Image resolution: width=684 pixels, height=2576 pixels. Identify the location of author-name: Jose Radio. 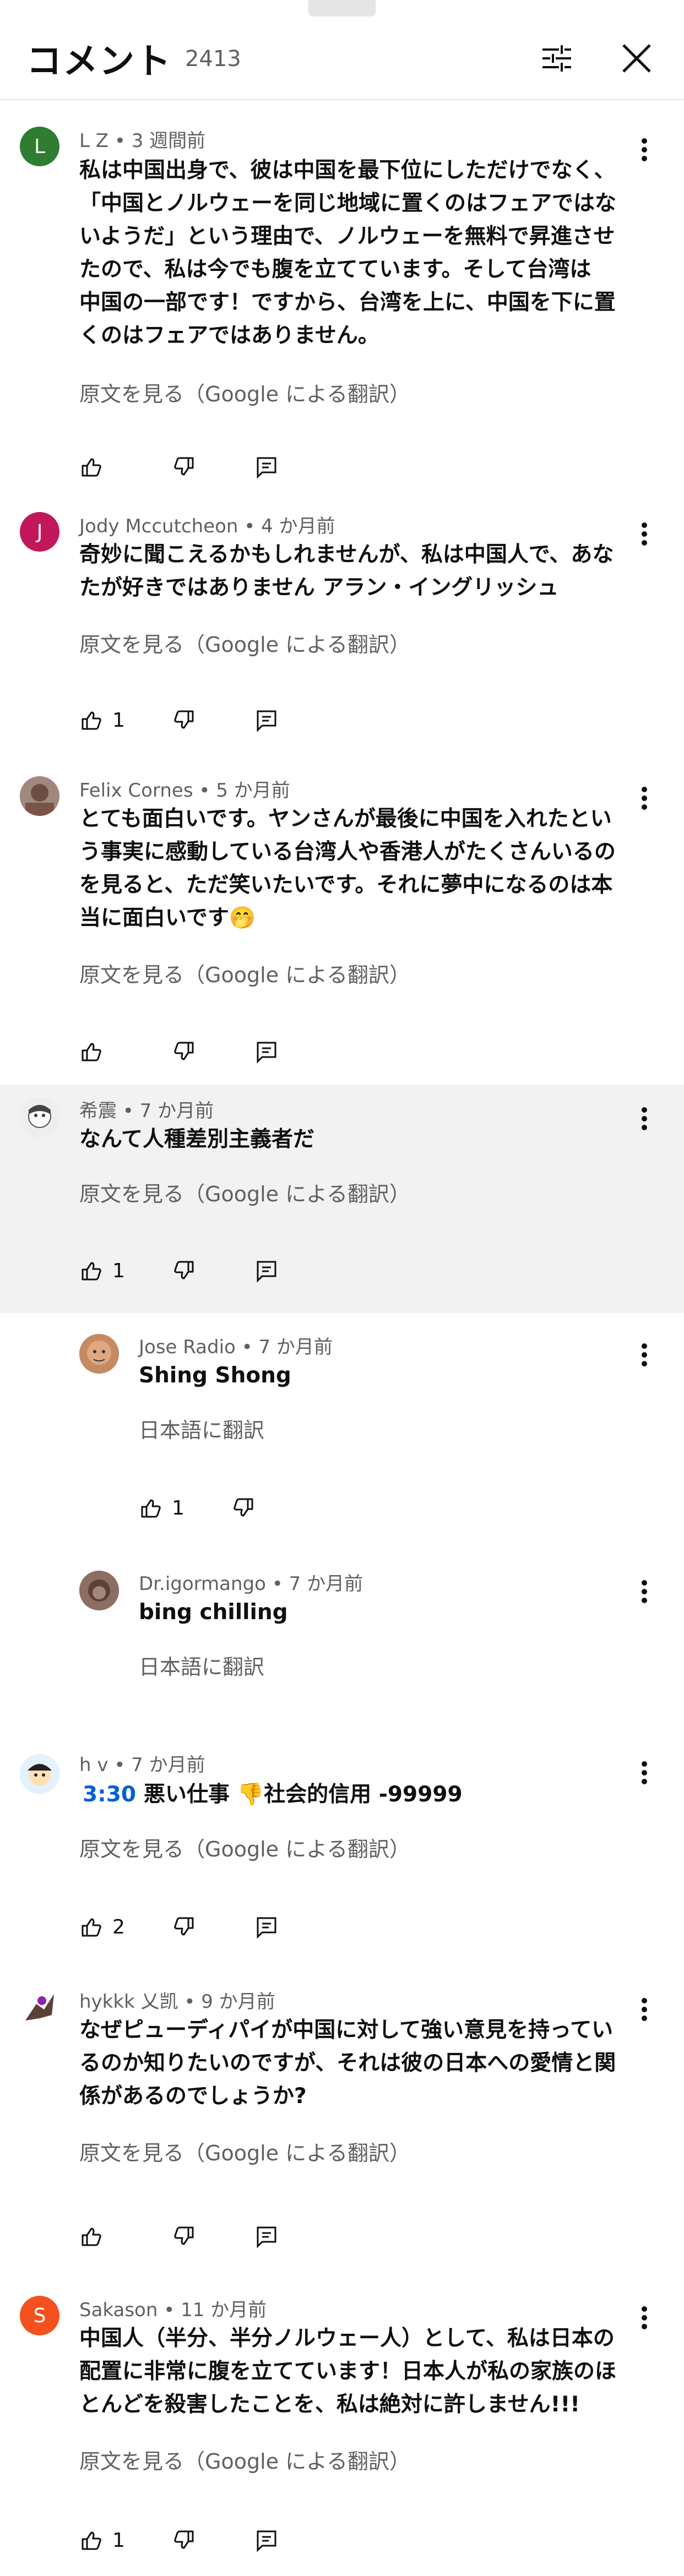
(187, 1347).